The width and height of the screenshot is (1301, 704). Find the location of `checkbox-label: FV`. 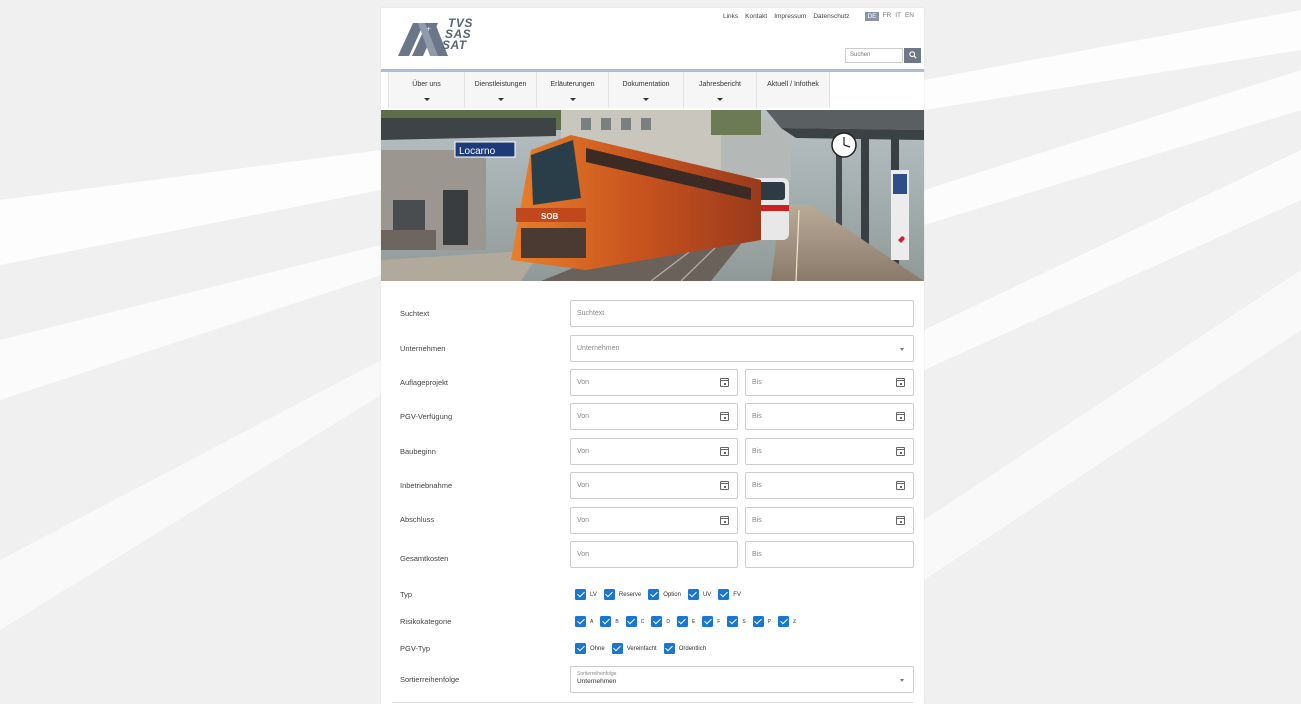

checkbox-label: FV is located at coordinates (737, 594).